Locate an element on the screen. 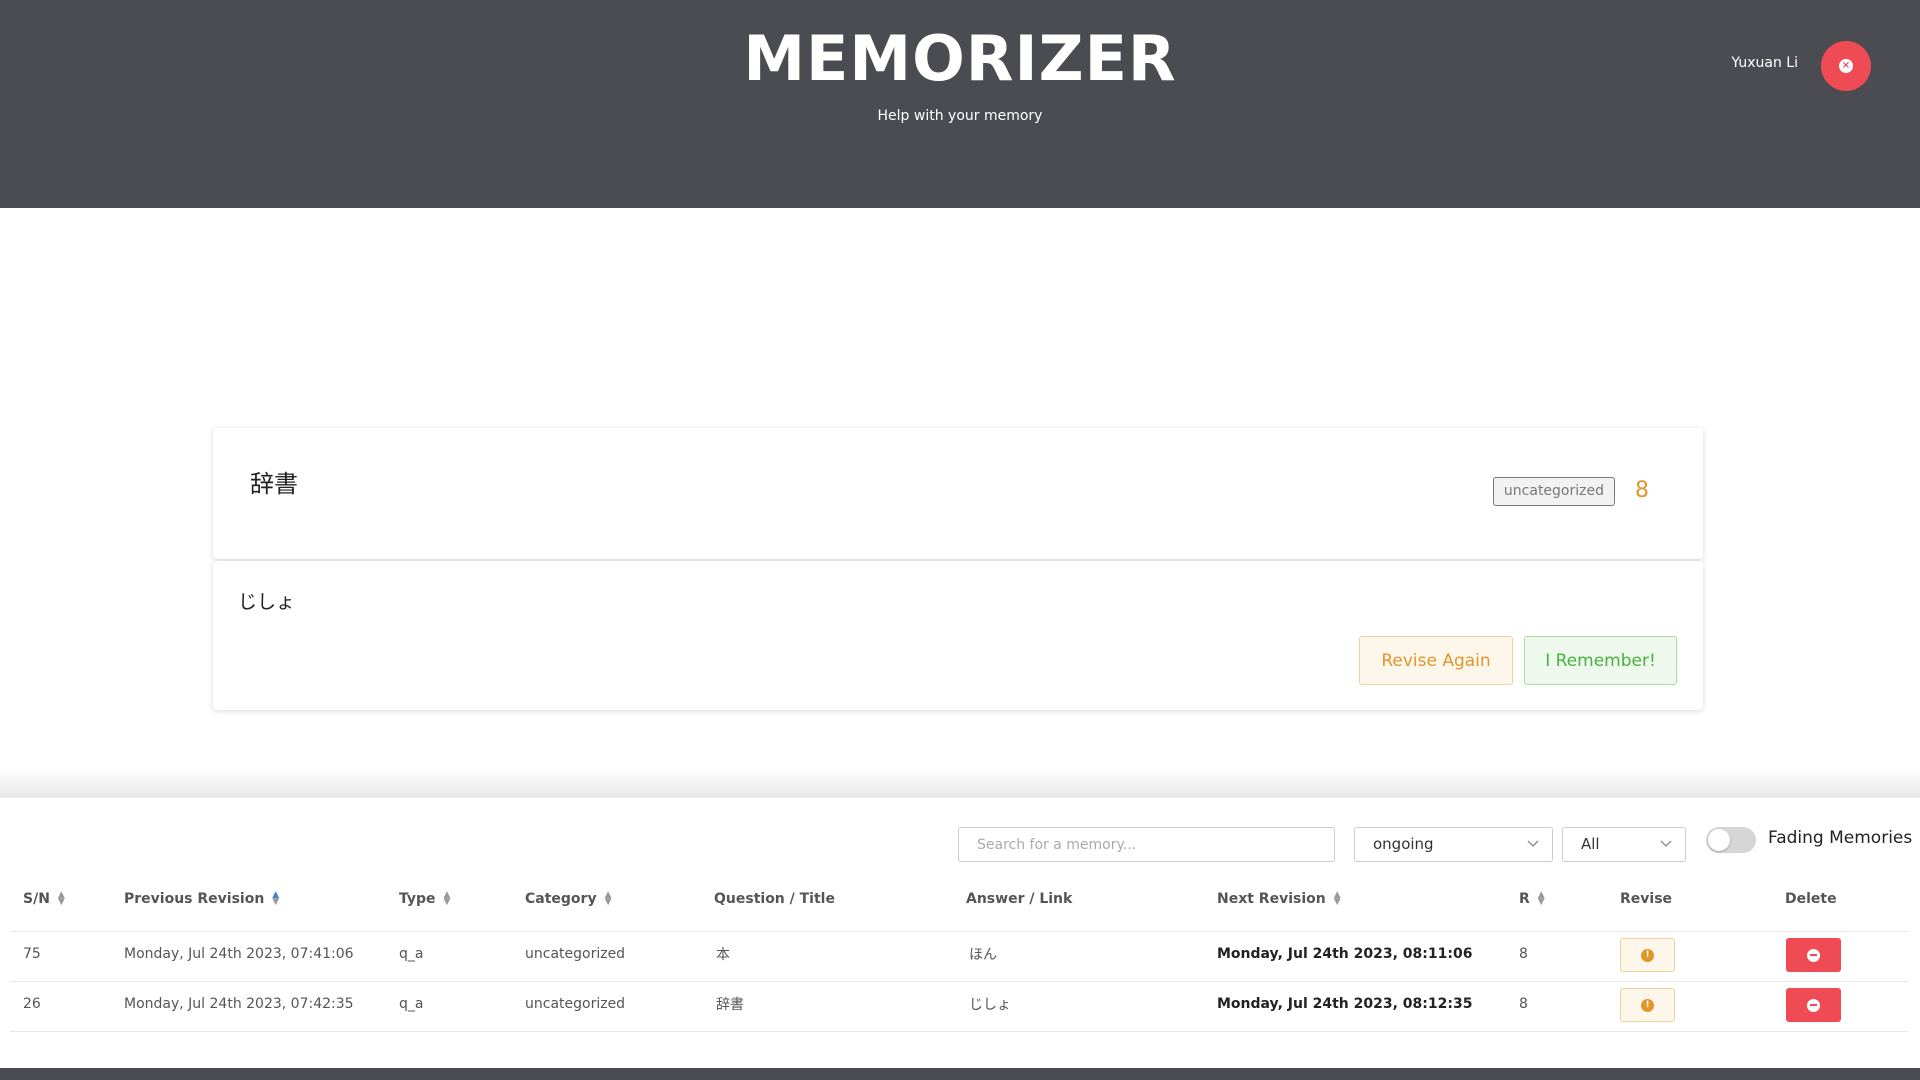 The width and height of the screenshot is (1920, 1080). repetition-count: 8 is located at coordinates (1642, 490).